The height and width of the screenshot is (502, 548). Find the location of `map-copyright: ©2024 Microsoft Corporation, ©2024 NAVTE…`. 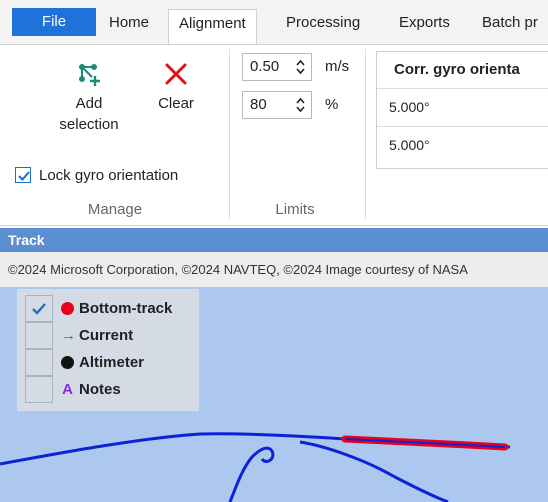

map-copyright: ©2024 Microsoft Corporation, ©2024 NAVTE… is located at coordinates (274, 269).